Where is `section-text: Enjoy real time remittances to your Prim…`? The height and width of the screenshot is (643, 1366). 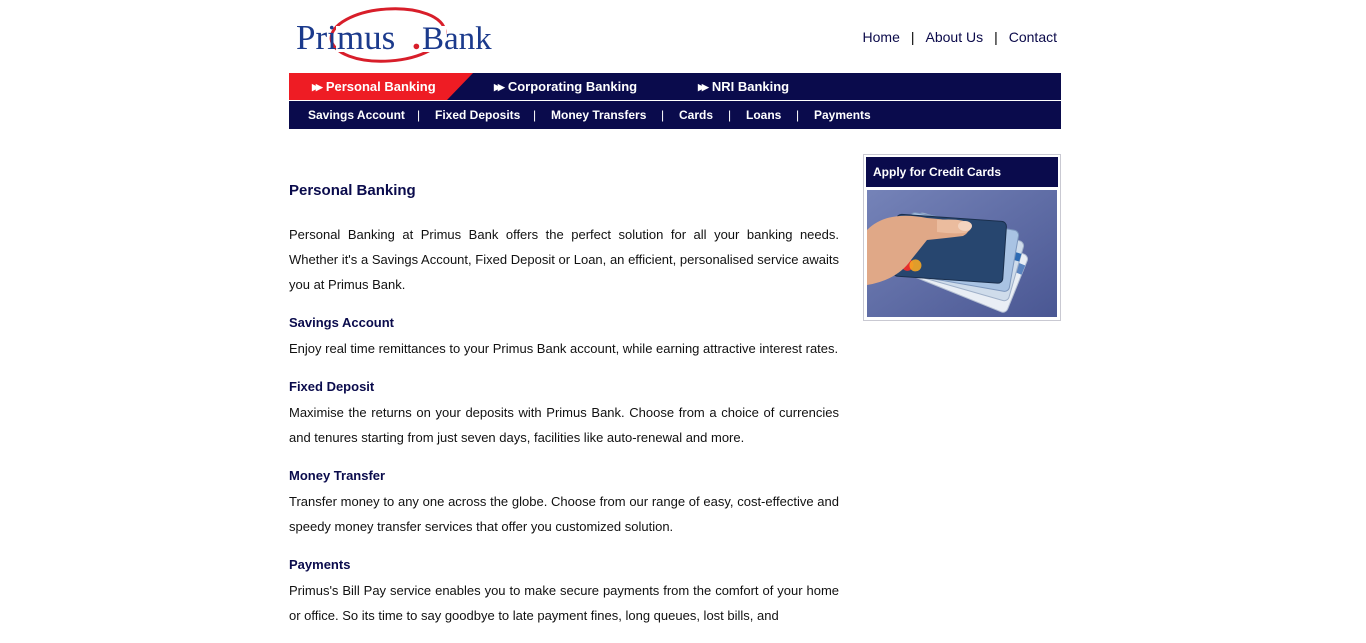
section-text: Enjoy real time remittances to your Prim… is located at coordinates (564, 348).